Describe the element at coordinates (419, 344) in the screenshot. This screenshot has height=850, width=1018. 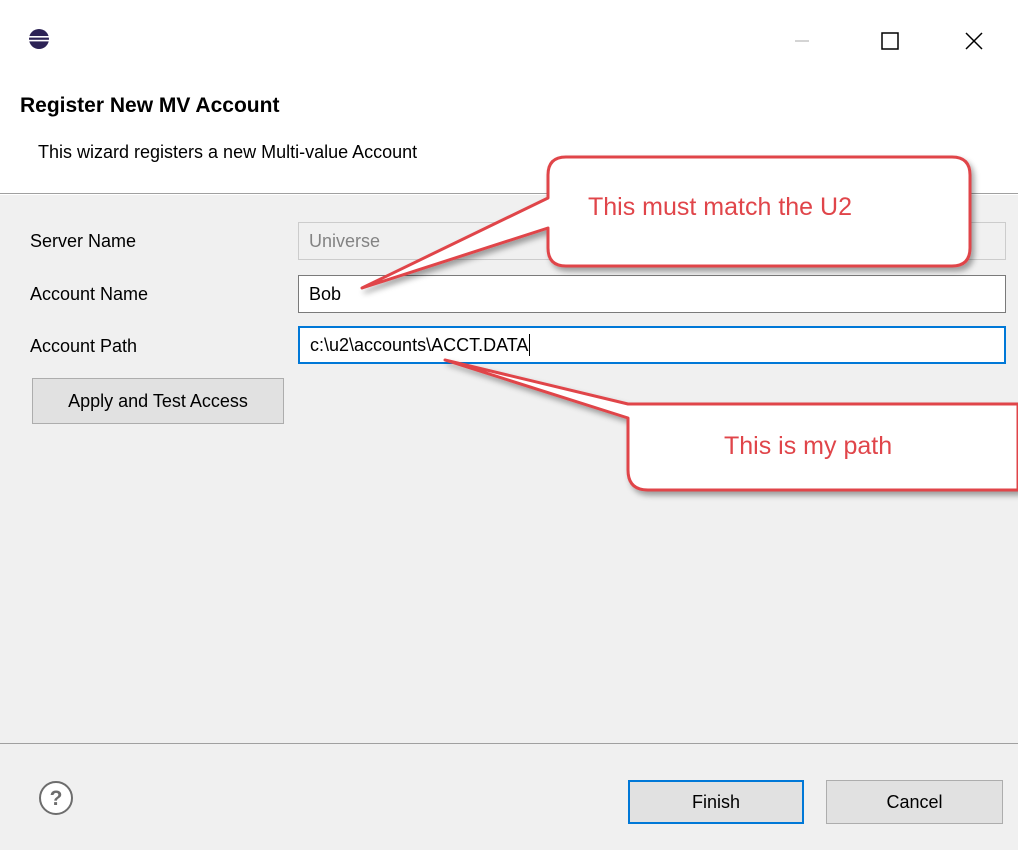
I see `account-path-value: c:\u2\accounts\ACCT.DATA` at that location.